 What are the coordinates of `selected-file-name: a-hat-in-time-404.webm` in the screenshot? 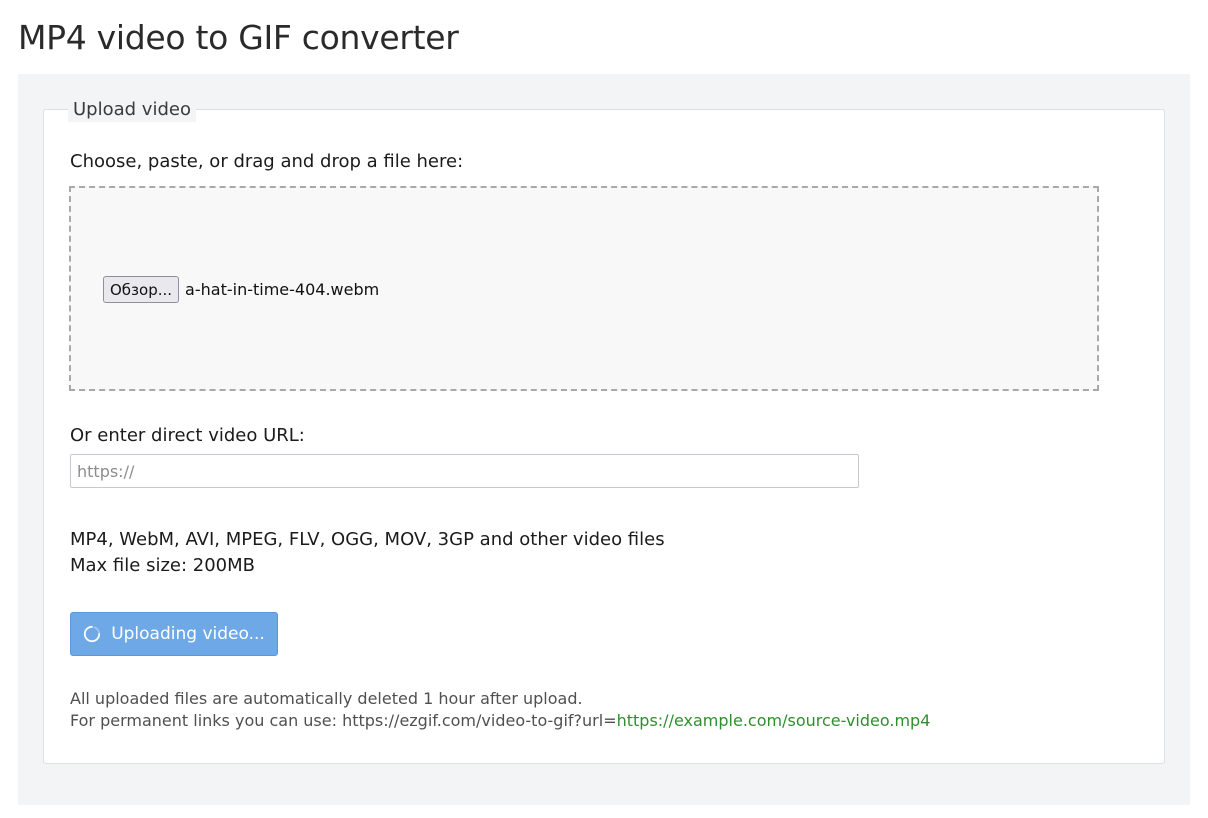 It's located at (282, 289).